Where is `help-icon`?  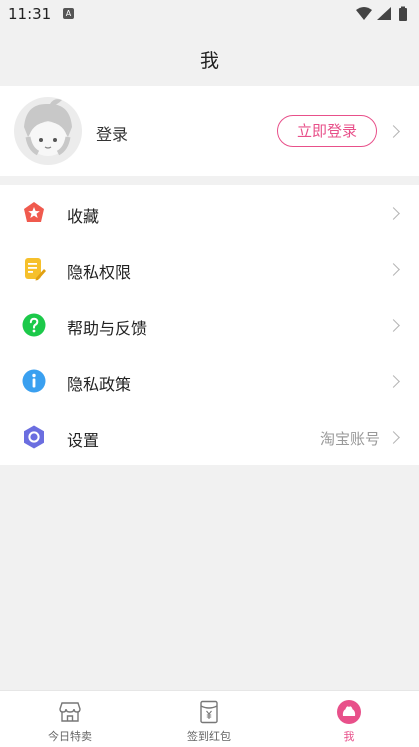
help-icon is located at coordinates (34, 325).